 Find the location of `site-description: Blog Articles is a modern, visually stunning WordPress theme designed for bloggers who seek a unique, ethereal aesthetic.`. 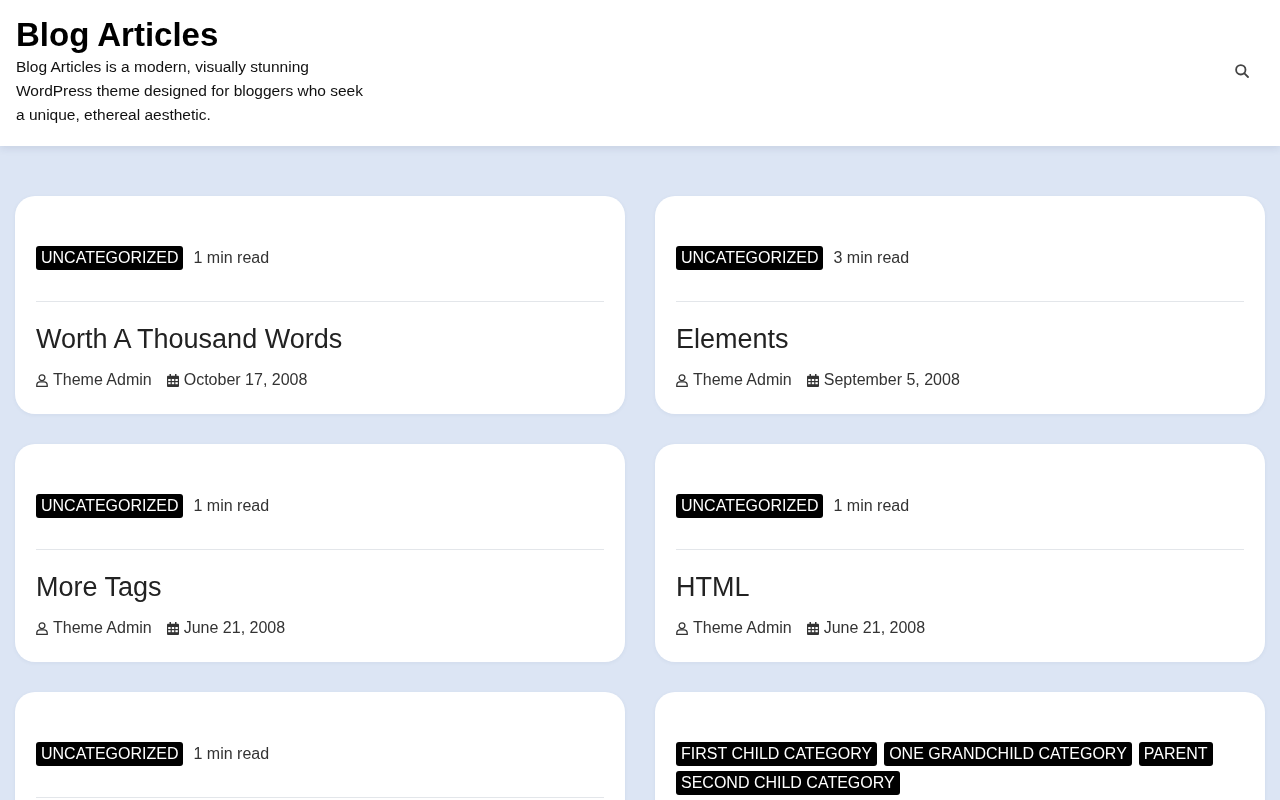

site-description: Blog Articles is a modern, visually stunning WordPress theme designed for bloggers who seek a unique, ethereal aesthetic. is located at coordinates (190, 91).